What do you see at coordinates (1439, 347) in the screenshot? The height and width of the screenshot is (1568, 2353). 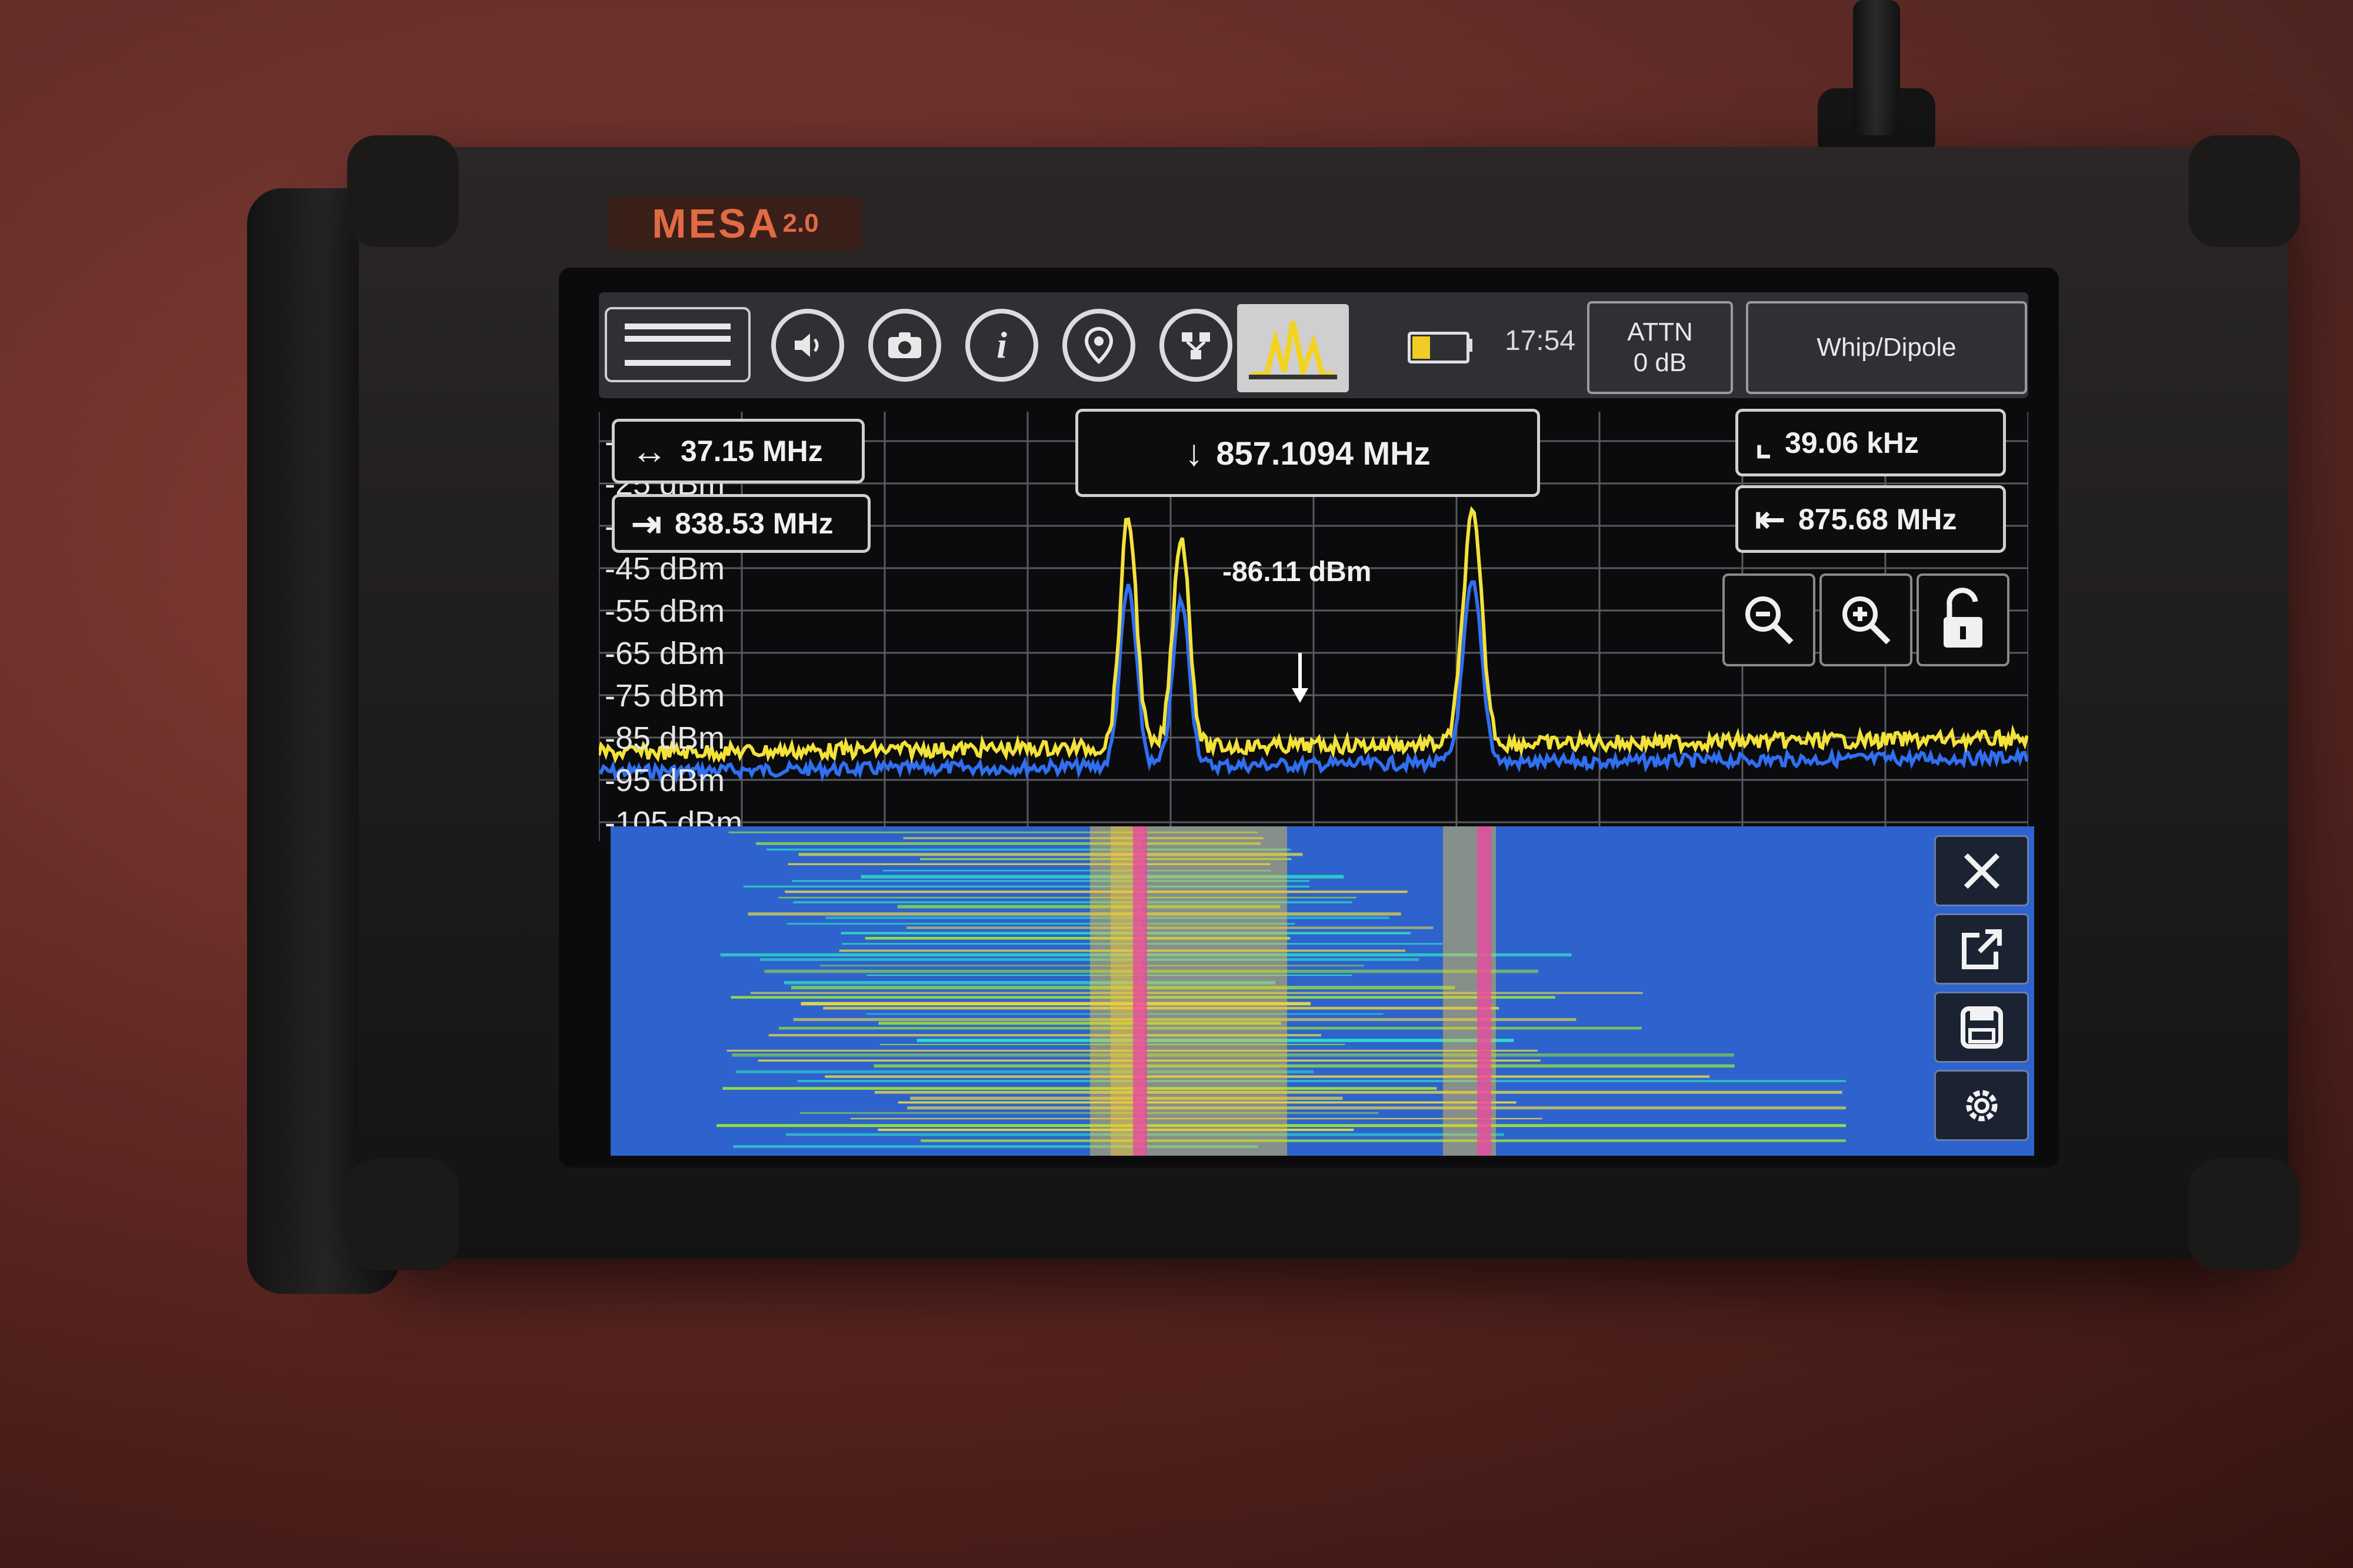 I see `battery-indicator` at bounding box center [1439, 347].